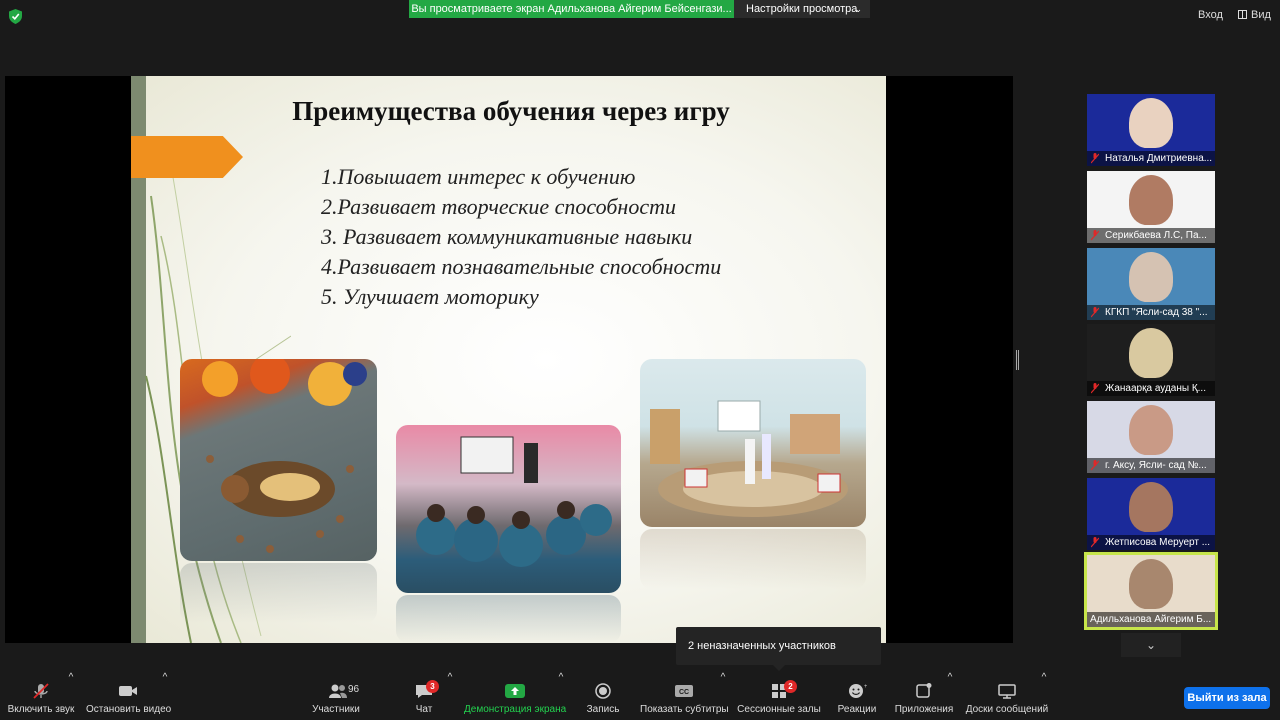  What do you see at coordinates (450, 696) in the screenshot?
I see `chat-options-caret: ^` at bounding box center [450, 696].